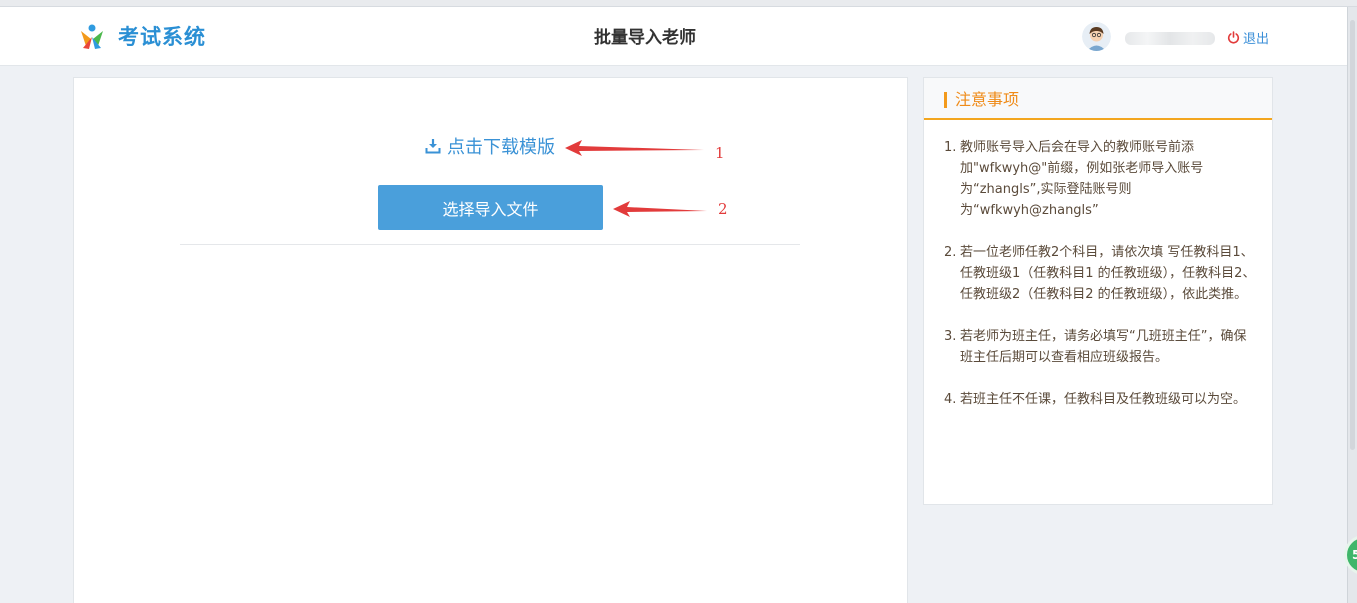 The height and width of the screenshot is (603, 1357). I want to click on scrollbar-thumb, so click(1352, 235).